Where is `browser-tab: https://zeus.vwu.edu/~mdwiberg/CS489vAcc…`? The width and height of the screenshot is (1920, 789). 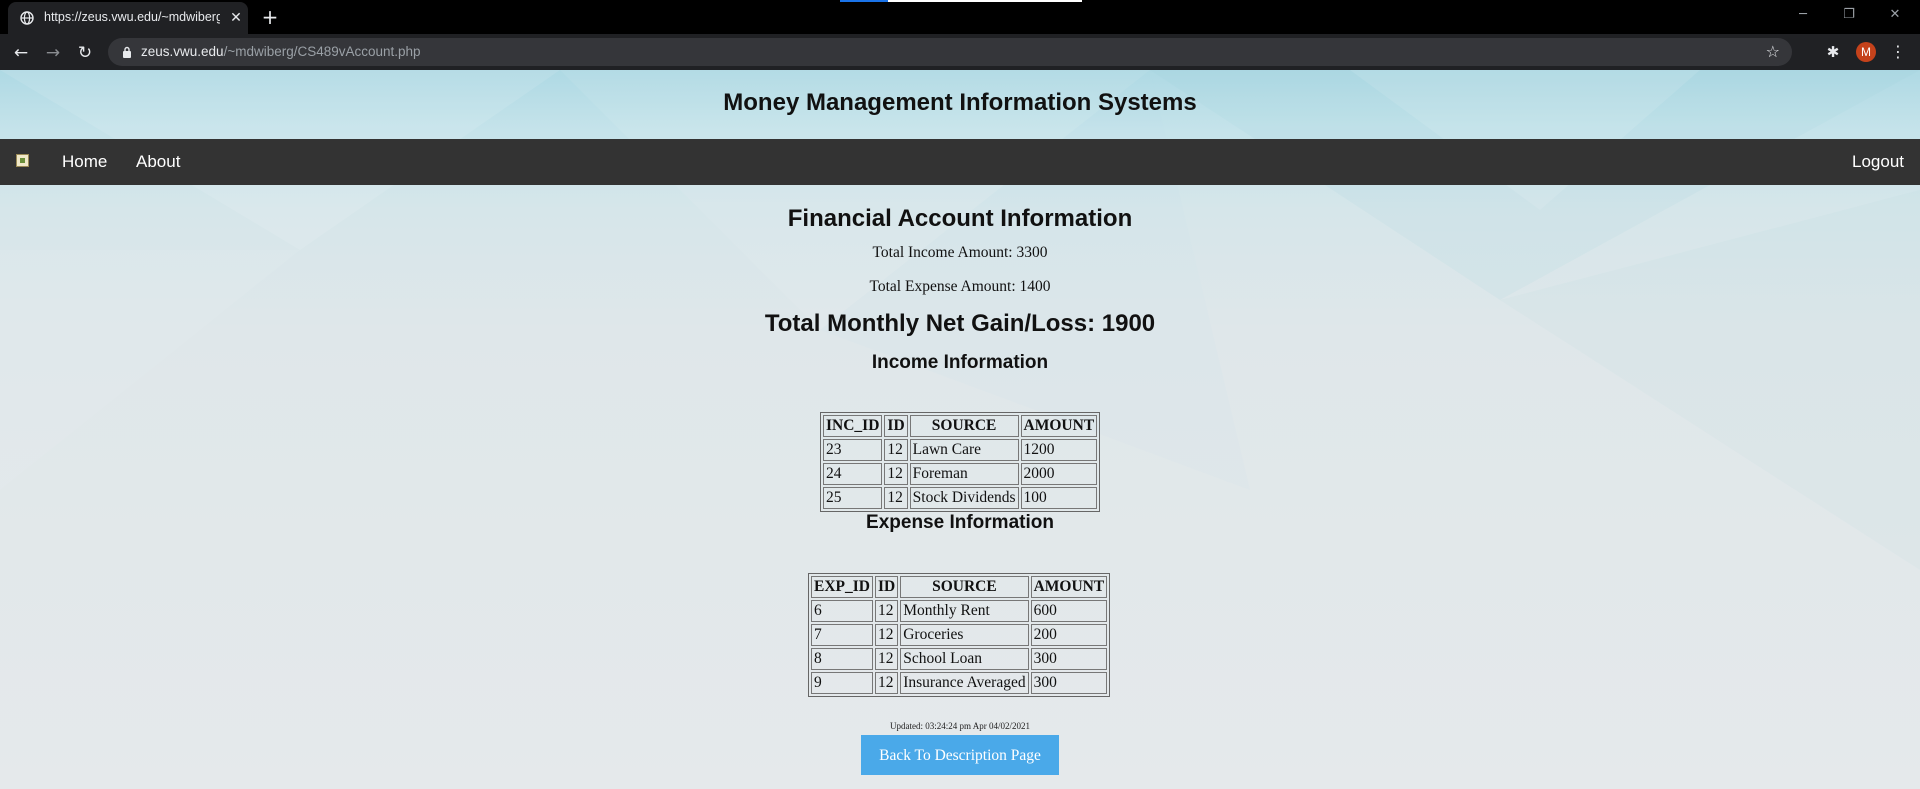 browser-tab: https://zeus.vwu.edu/~mdwiberg/CS489vAcc… is located at coordinates (128, 18).